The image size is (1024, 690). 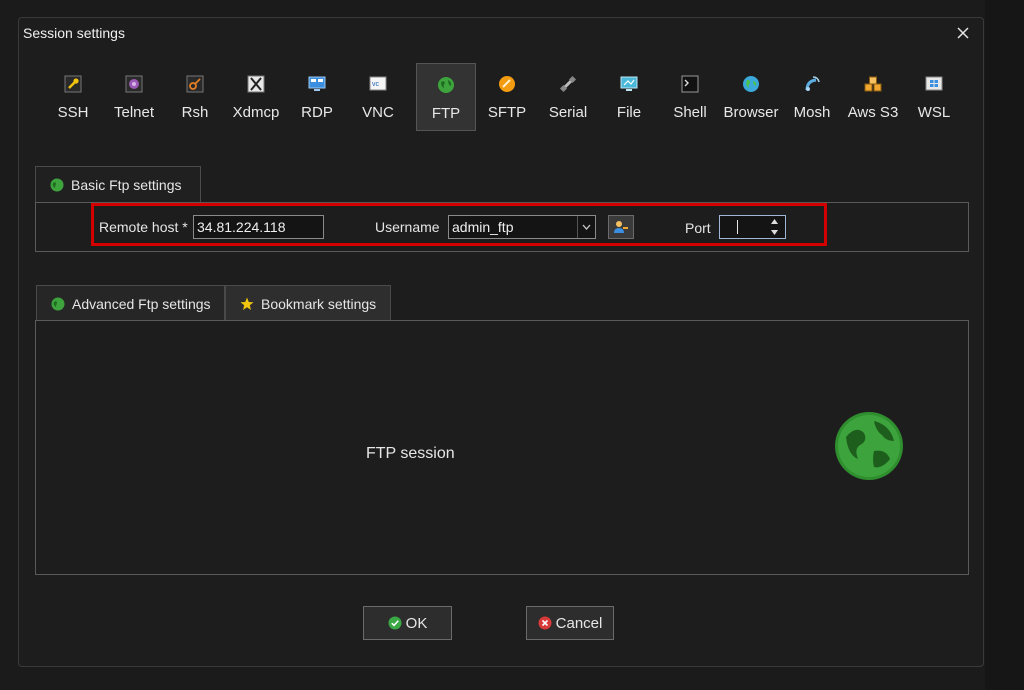 I want to click on protocol-label: VNC, so click(x=378, y=112).